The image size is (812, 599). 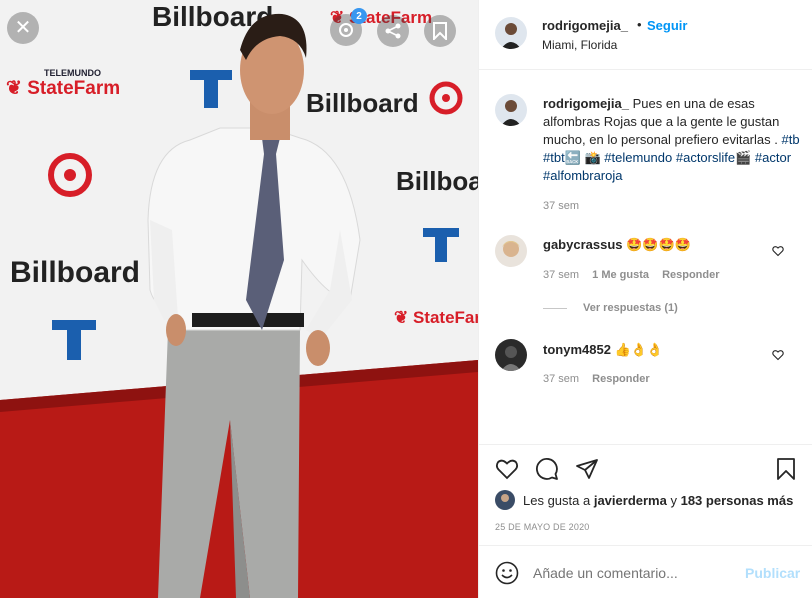 I want to click on author-avatar, so click(x=511, y=33).